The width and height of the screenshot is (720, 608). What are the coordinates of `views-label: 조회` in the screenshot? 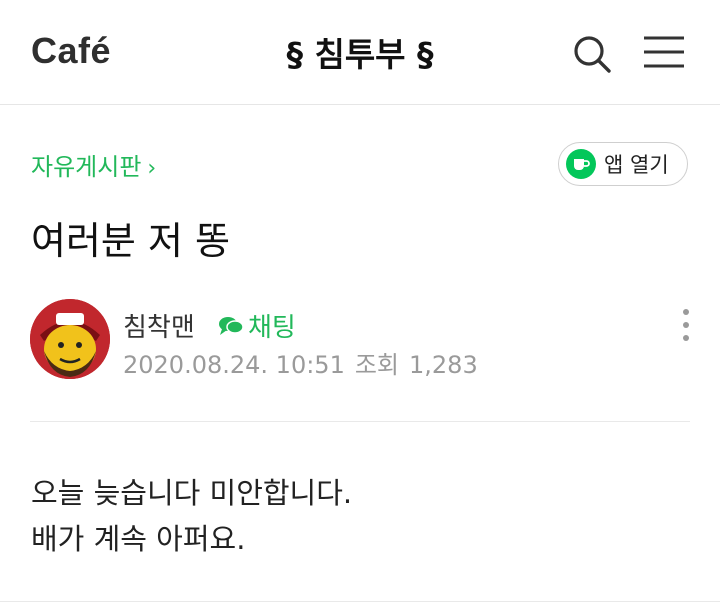 It's located at (377, 365).